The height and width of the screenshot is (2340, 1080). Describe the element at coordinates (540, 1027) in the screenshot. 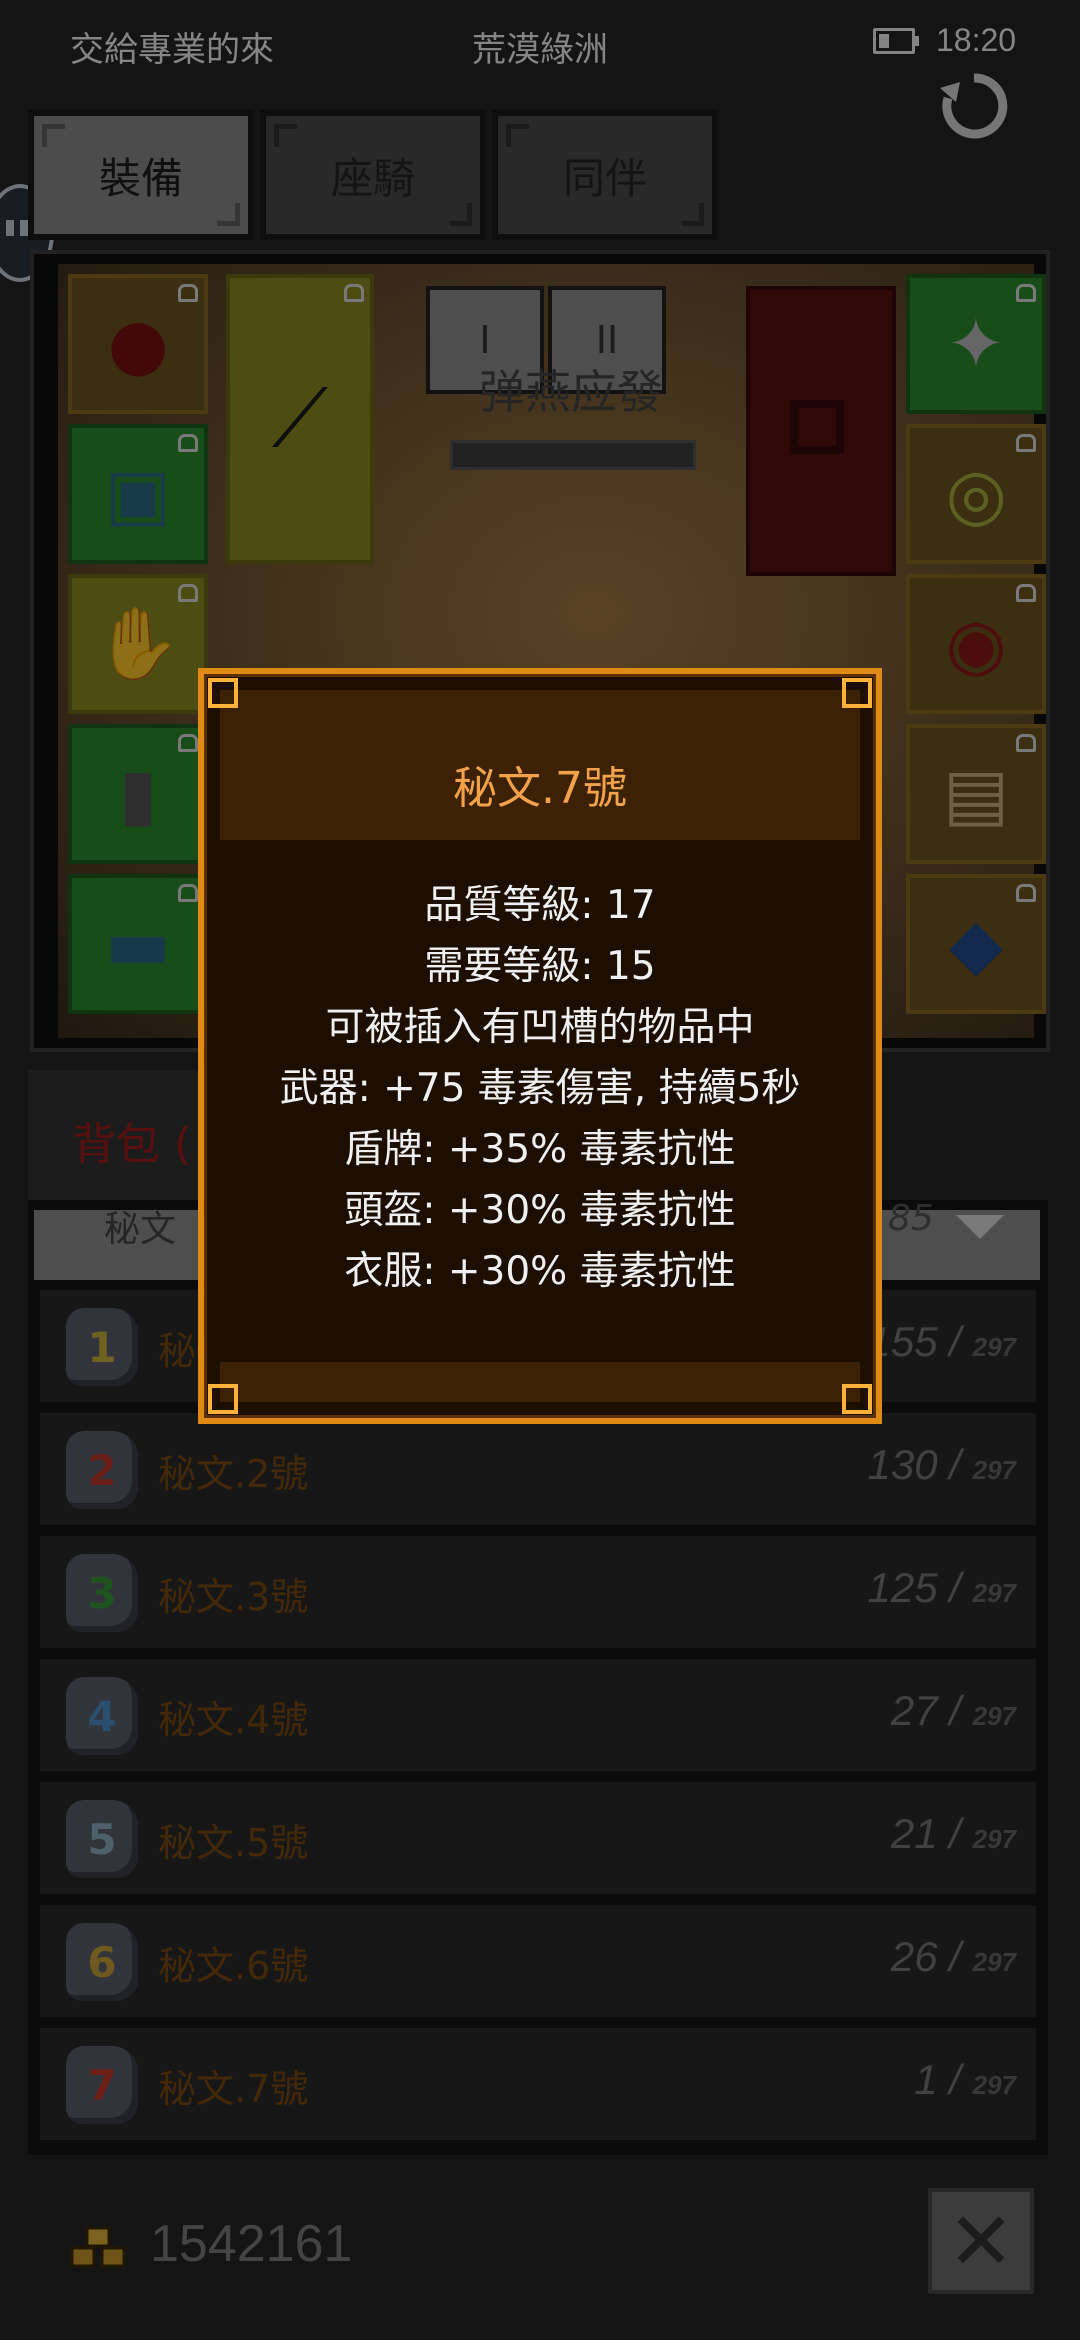

I see `tooltip-line-socket: 可被插入有凹槽的物品中` at that location.